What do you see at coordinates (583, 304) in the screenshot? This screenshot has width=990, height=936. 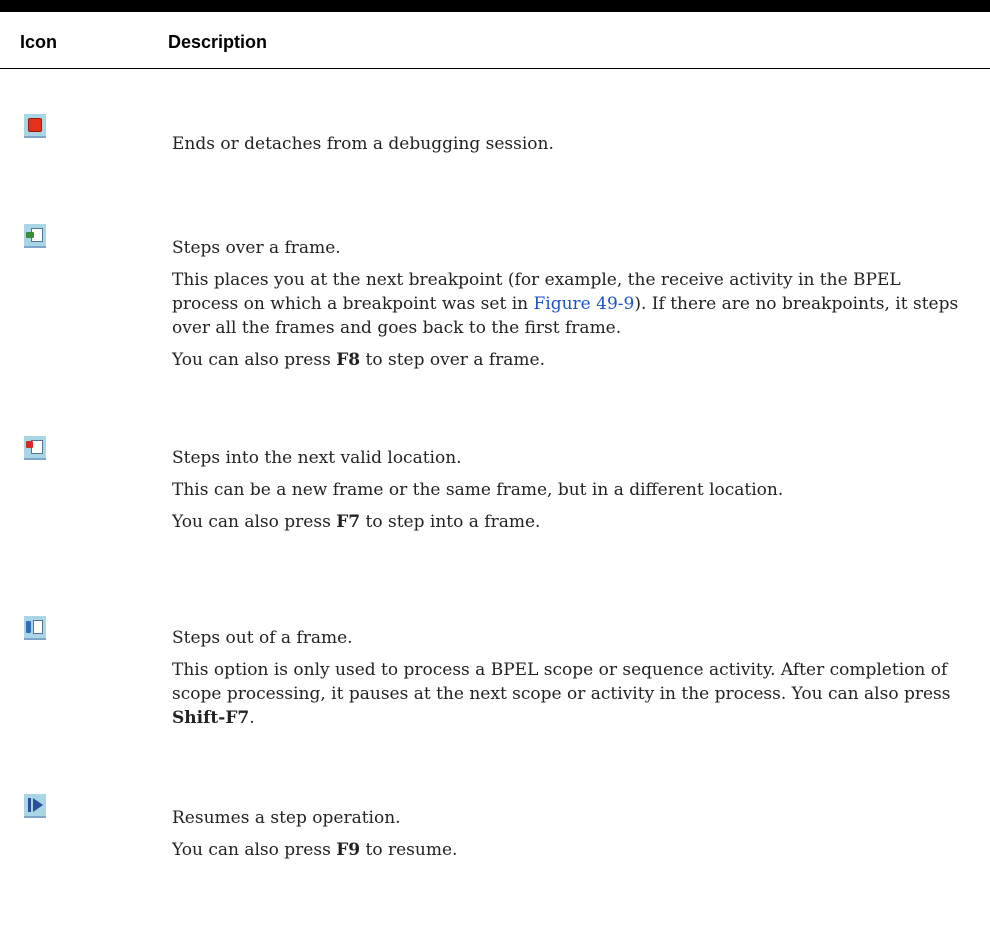 I see `figure-link: Figure 49-9` at bounding box center [583, 304].